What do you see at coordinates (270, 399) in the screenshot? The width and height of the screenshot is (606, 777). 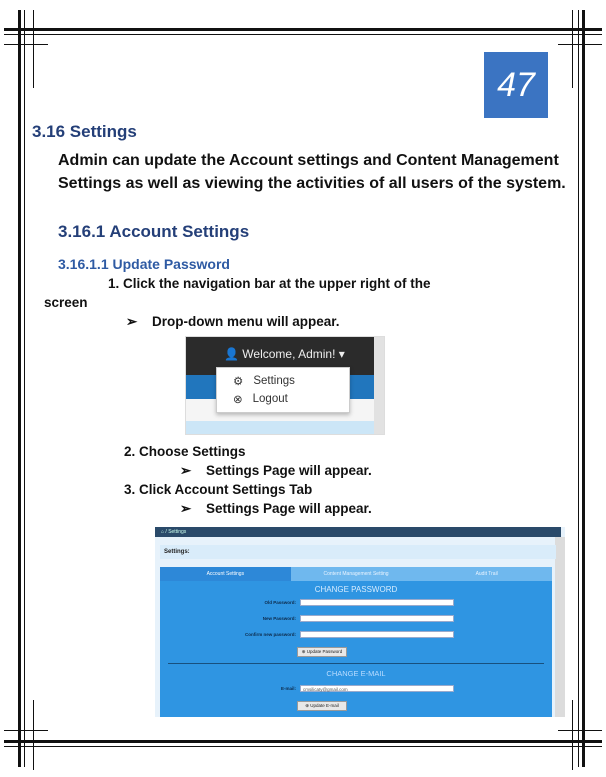 I see `dropdown-item-label: Logout` at bounding box center [270, 399].